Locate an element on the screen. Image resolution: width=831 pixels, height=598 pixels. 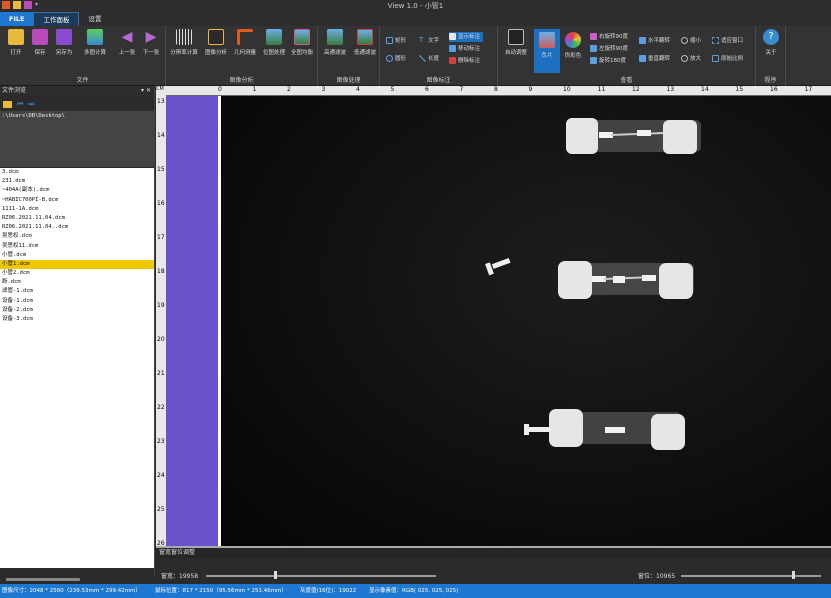
next-button: ▶ 下一张 is located at coordinates (151, 42).